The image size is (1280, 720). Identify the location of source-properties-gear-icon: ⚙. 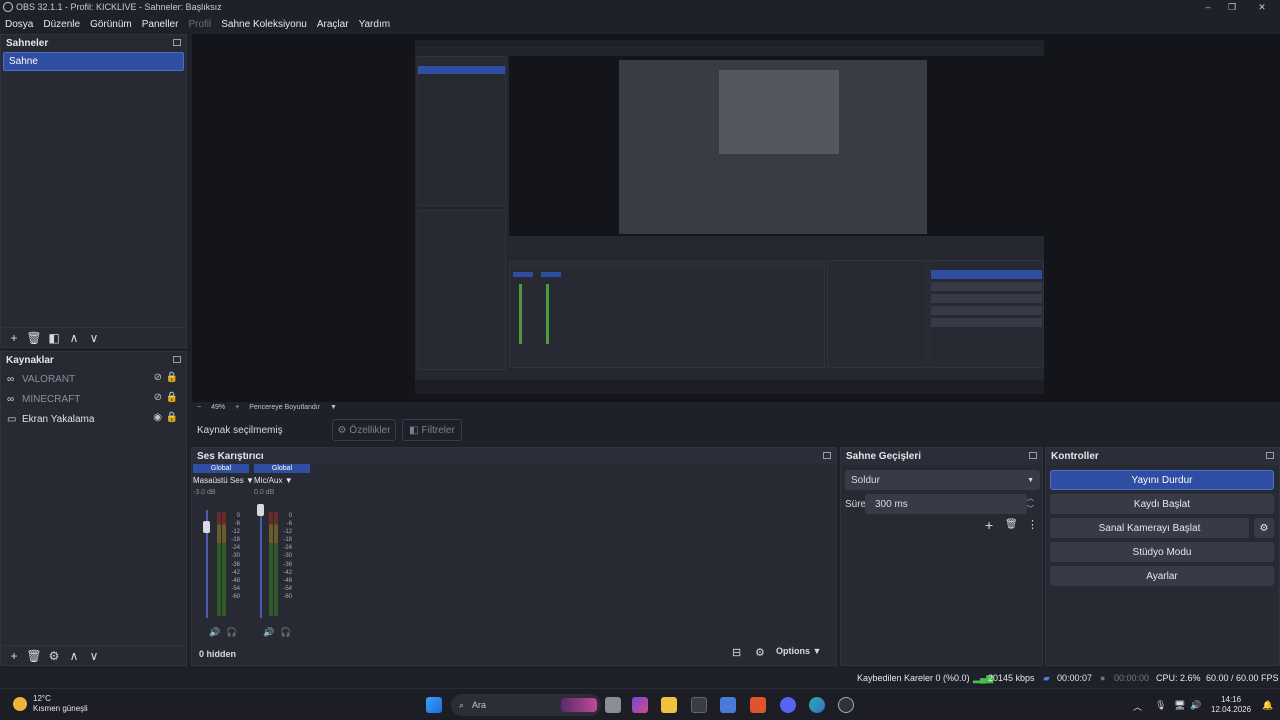
(54, 656).